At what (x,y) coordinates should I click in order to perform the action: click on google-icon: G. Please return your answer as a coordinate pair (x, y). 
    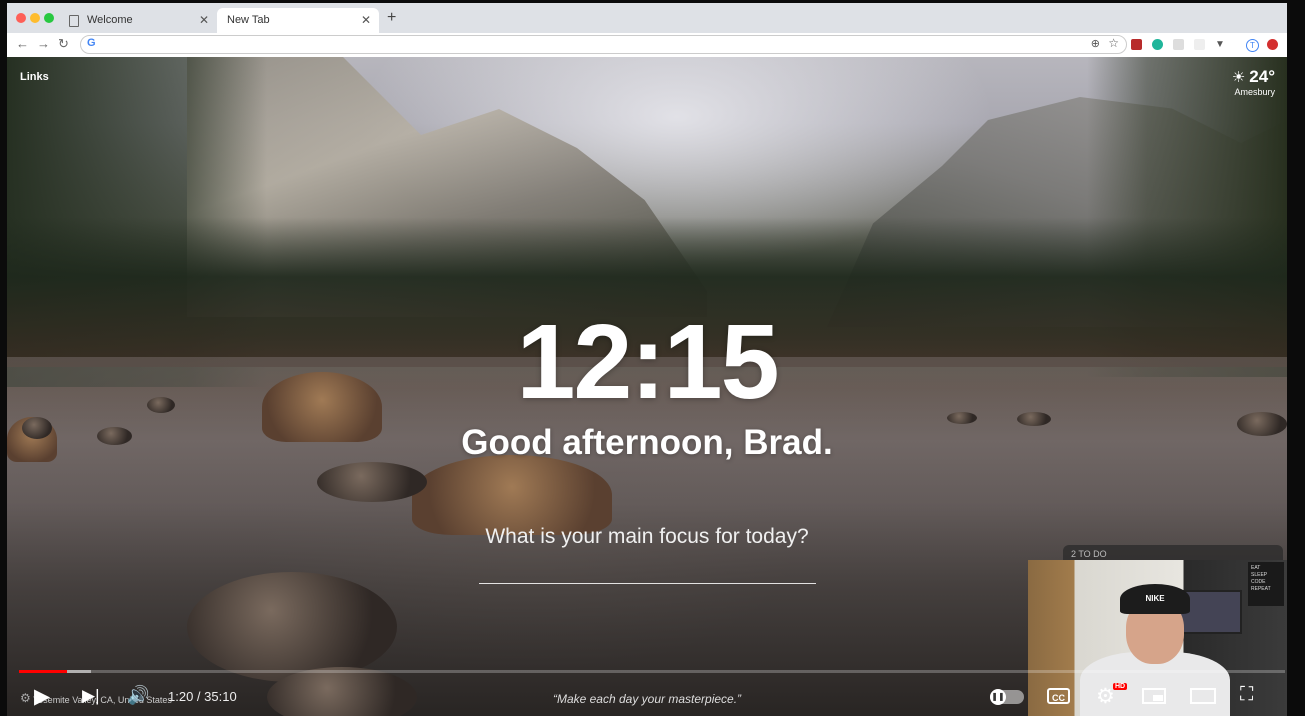
    Looking at the image, I should click on (91, 43).